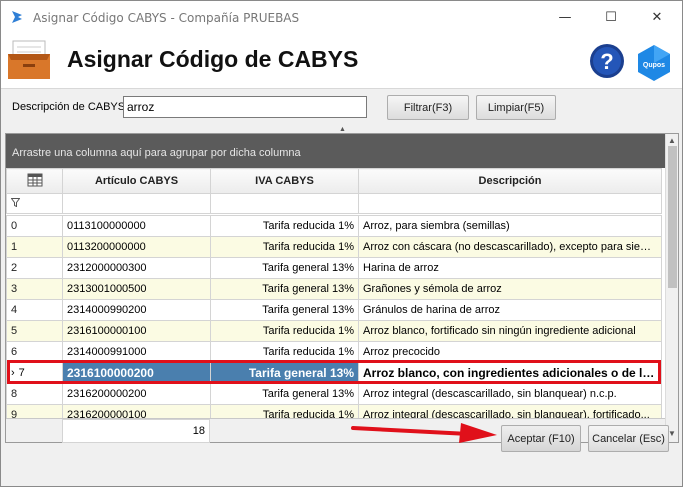  Describe the element at coordinates (510, 352) in the screenshot. I see `description-cell: Arroz precocido` at that location.